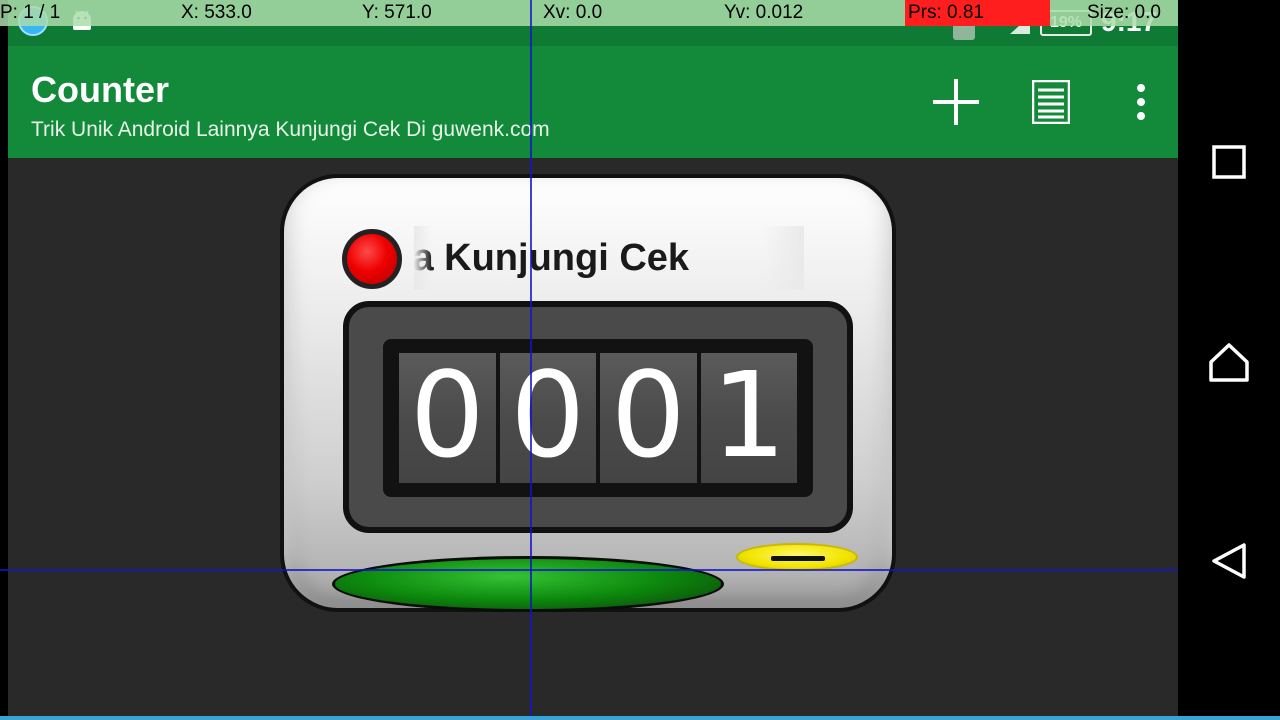 The height and width of the screenshot is (720, 1280). Describe the element at coordinates (372, 259) in the screenshot. I see `indicator-light` at that location.